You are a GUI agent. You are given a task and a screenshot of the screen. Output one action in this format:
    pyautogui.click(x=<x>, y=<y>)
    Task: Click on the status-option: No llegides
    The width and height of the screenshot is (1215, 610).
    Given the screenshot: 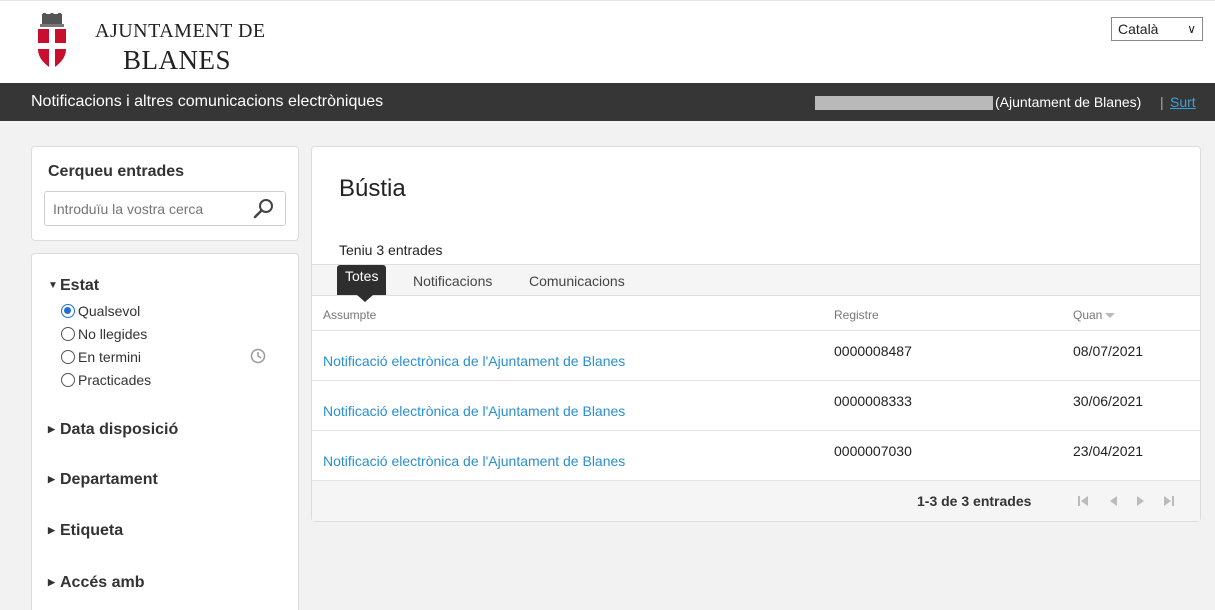 What is the action you would take?
    pyautogui.click(x=104, y=335)
    